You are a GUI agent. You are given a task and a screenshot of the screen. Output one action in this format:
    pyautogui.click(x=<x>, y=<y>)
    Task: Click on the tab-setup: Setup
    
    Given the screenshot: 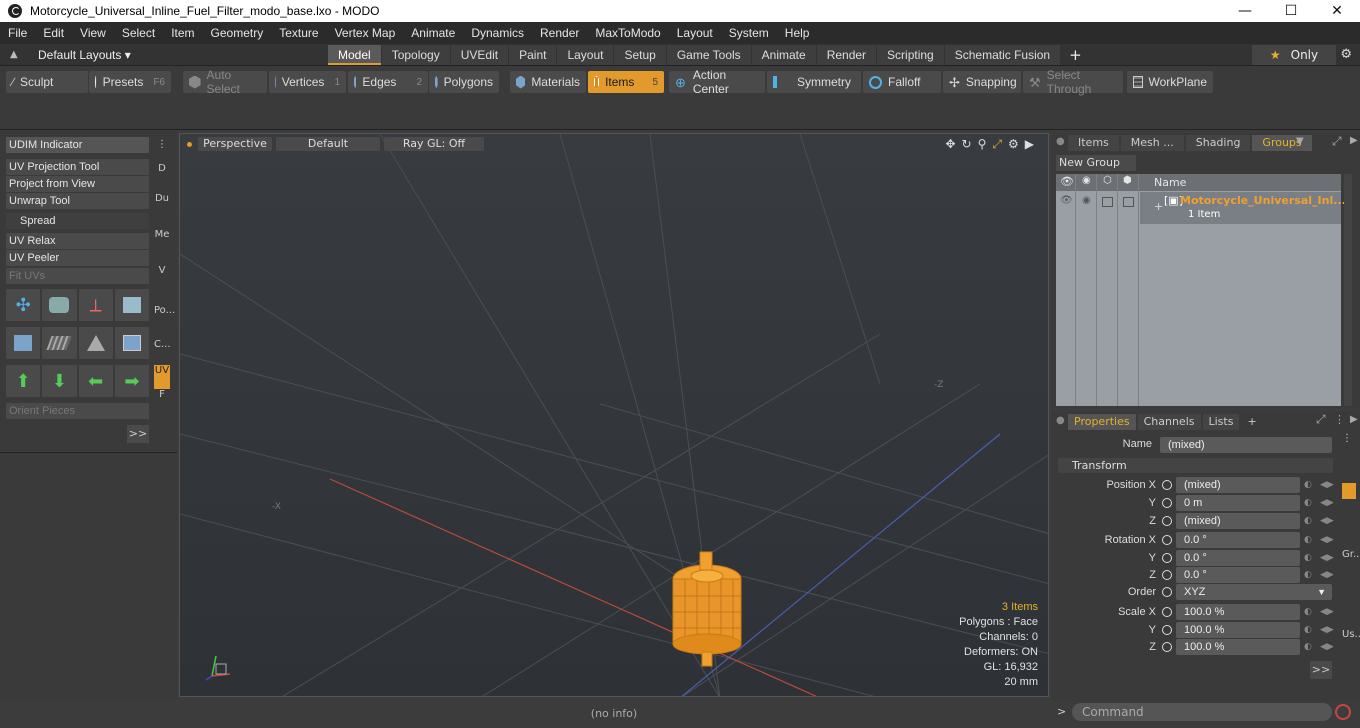 What is the action you would take?
    pyautogui.click(x=640, y=54)
    